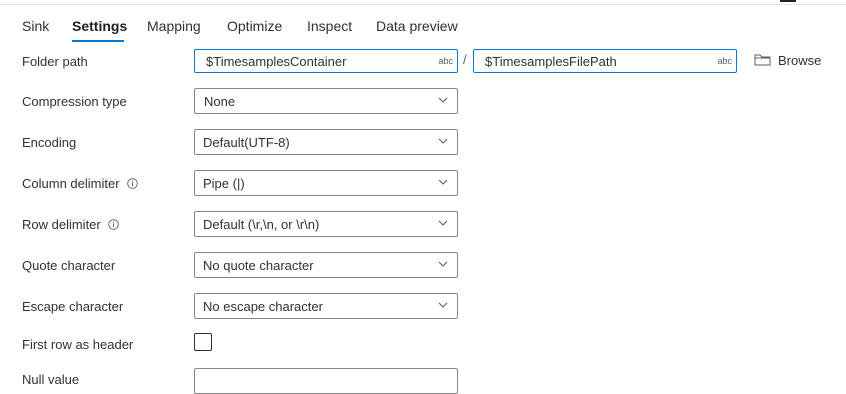 The image size is (846, 394). Describe the element at coordinates (224, 183) in the screenshot. I see `column-delimiter-value: Pipe (|)` at that location.